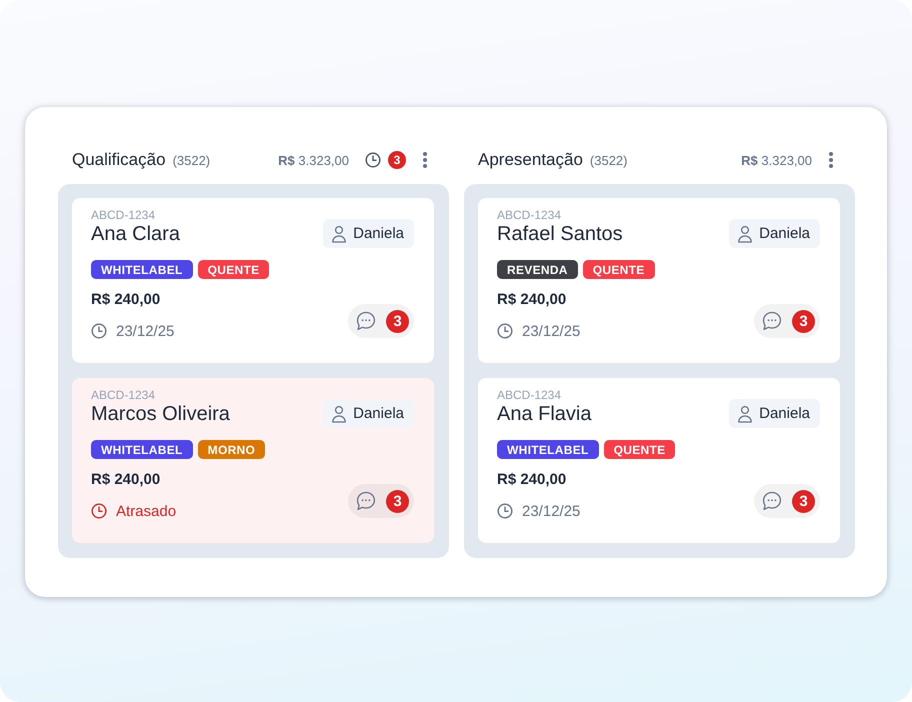 This screenshot has height=702, width=912. I want to click on deal-card: ABCD-1234 Ana Clara Daniela WHITELABEL QUENTE R$ 240,00 23/12/25 3, so click(253, 280).